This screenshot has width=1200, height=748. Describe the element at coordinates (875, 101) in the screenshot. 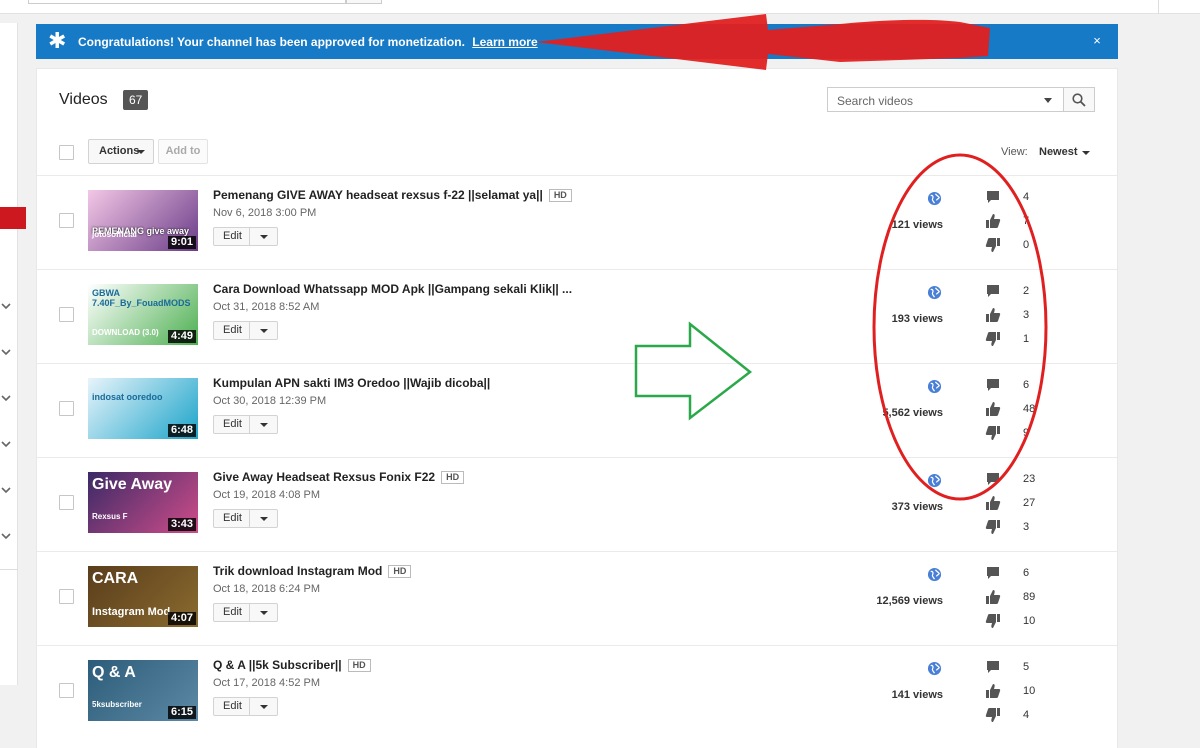

I see `search-input: Search videos` at that location.